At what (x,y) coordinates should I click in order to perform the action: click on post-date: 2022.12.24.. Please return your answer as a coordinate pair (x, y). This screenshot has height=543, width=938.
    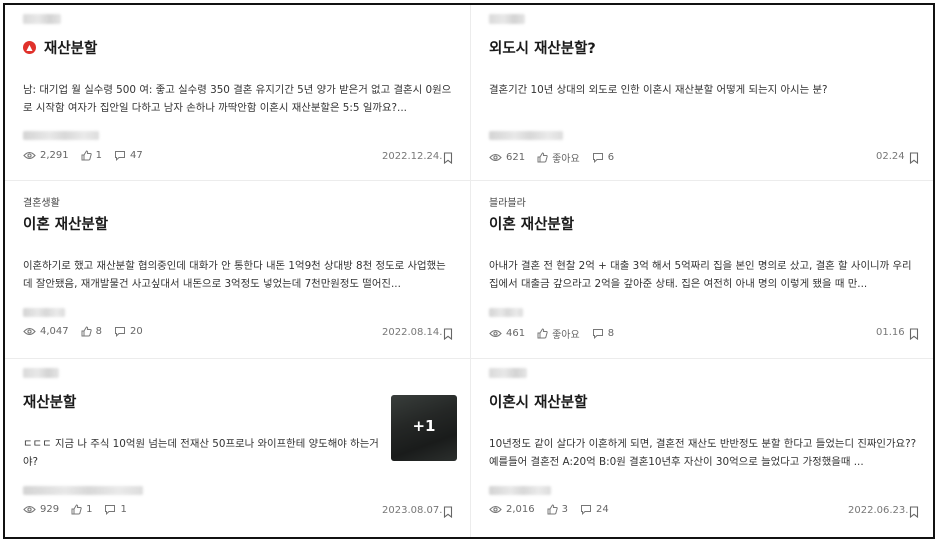
    Looking at the image, I should click on (412, 156).